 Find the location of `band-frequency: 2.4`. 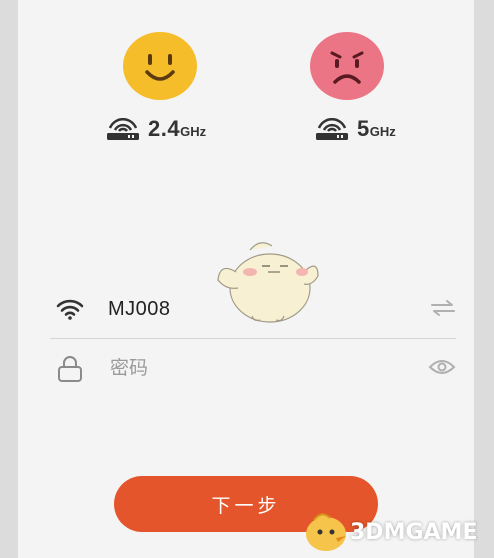

band-frequency: 2.4 is located at coordinates (164, 128).